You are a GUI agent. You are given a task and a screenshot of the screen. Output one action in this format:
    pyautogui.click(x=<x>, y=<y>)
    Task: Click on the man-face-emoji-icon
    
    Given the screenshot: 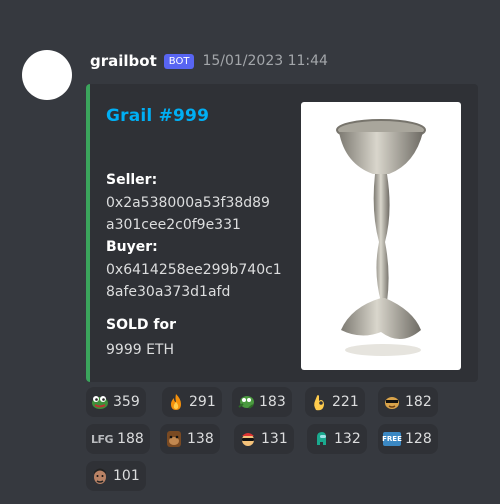 What is the action you would take?
    pyautogui.click(x=100, y=476)
    